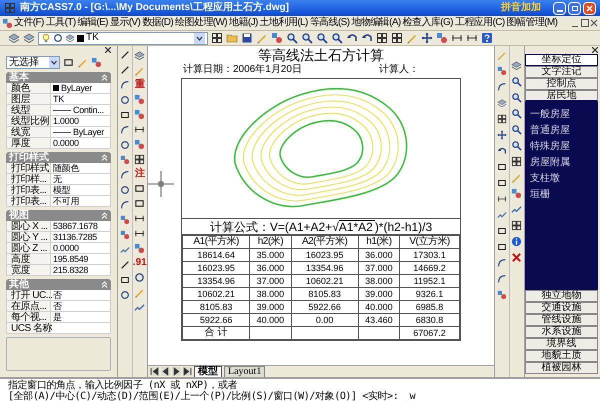 Image resolution: width=600 pixels, height=401 pixels. What do you see at coordinates (561, 368) in the screenshot?
I see `category-button: 植被园林` at bounding box center [561, 368].